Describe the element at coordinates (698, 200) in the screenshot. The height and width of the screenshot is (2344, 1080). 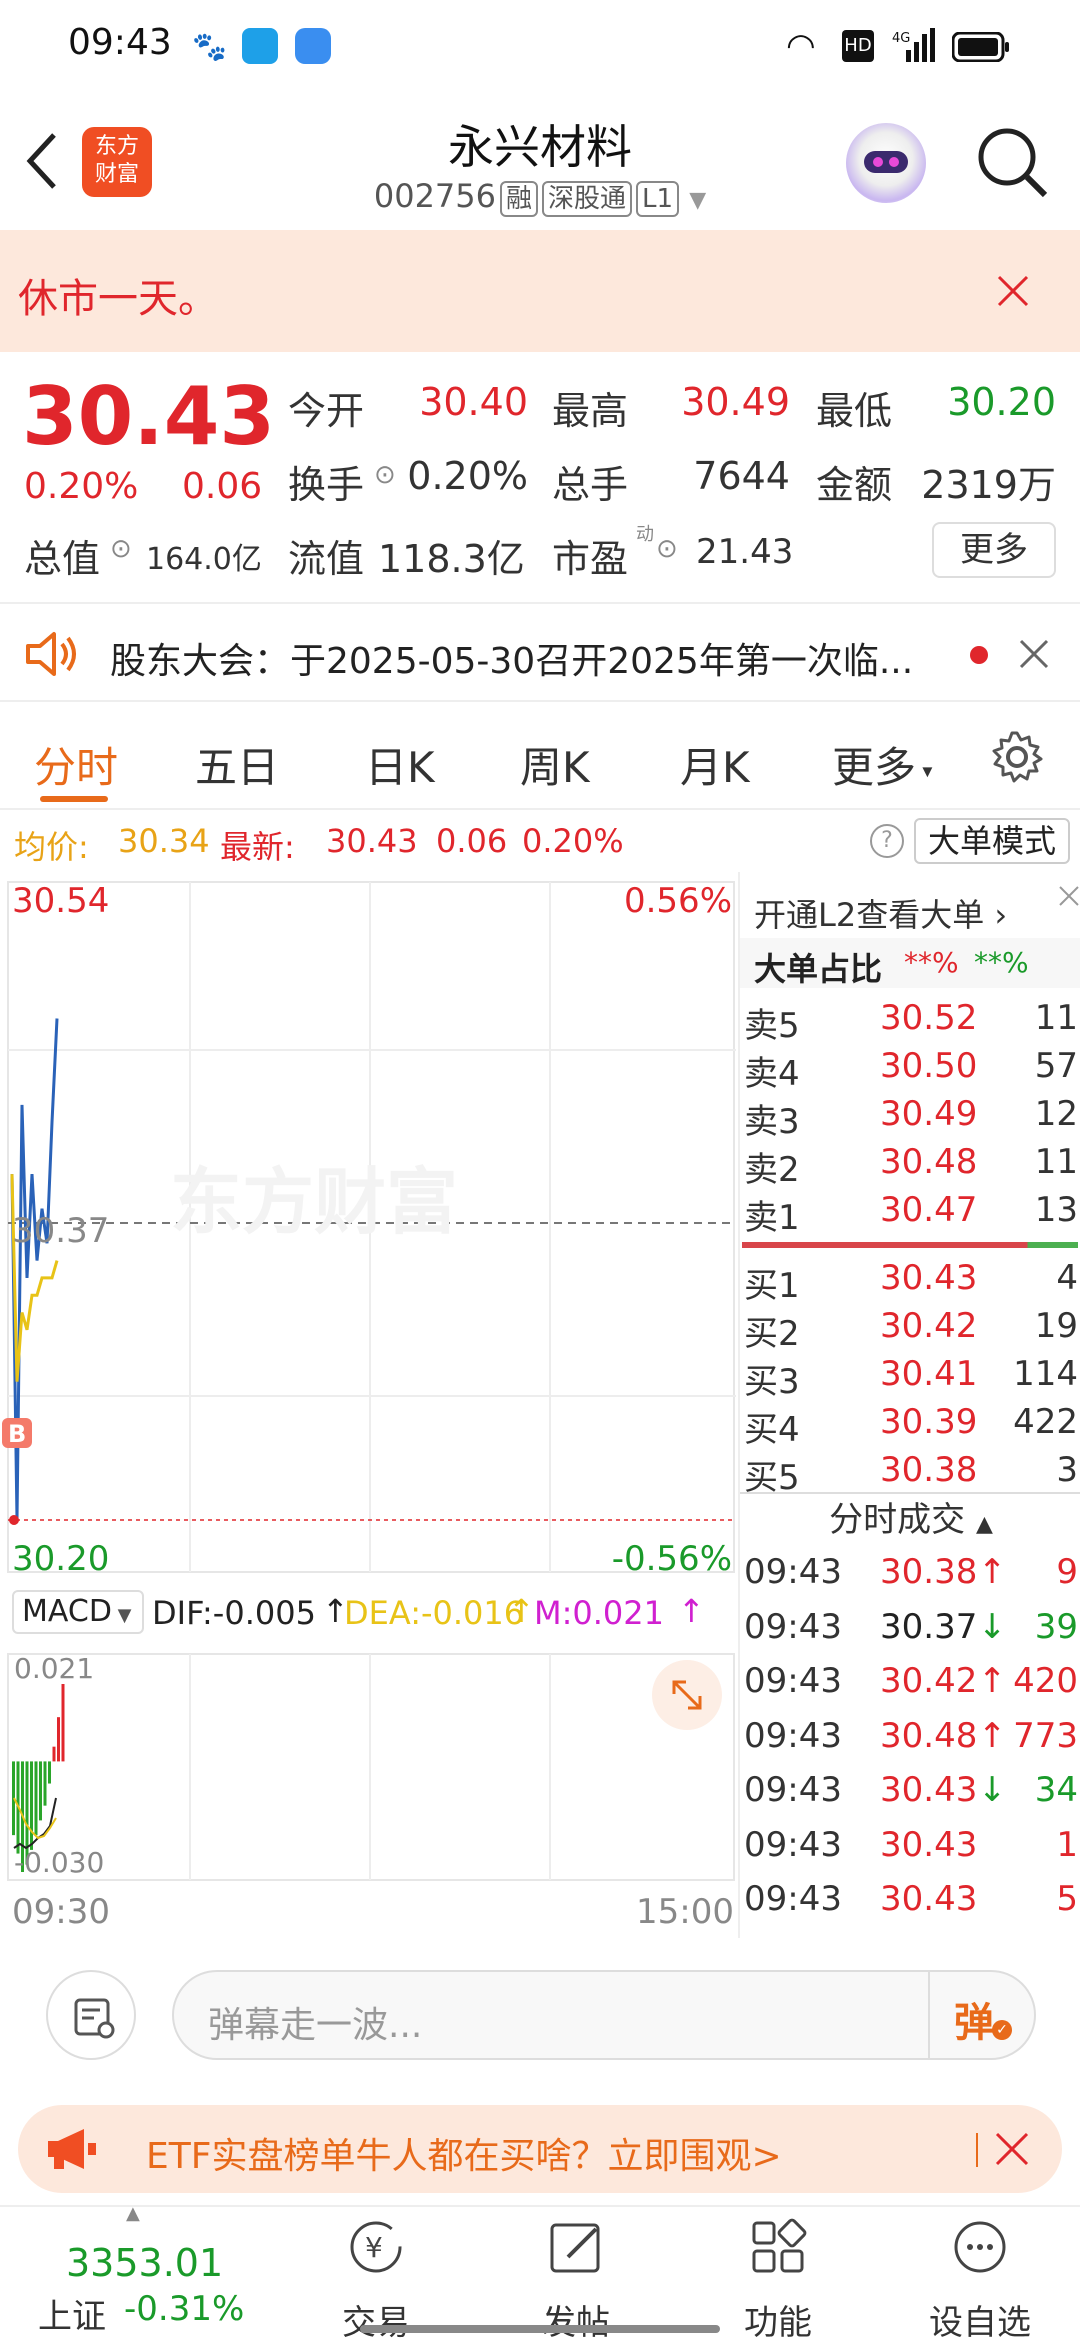
I see `chevron-down-icon: ▼` at that location.